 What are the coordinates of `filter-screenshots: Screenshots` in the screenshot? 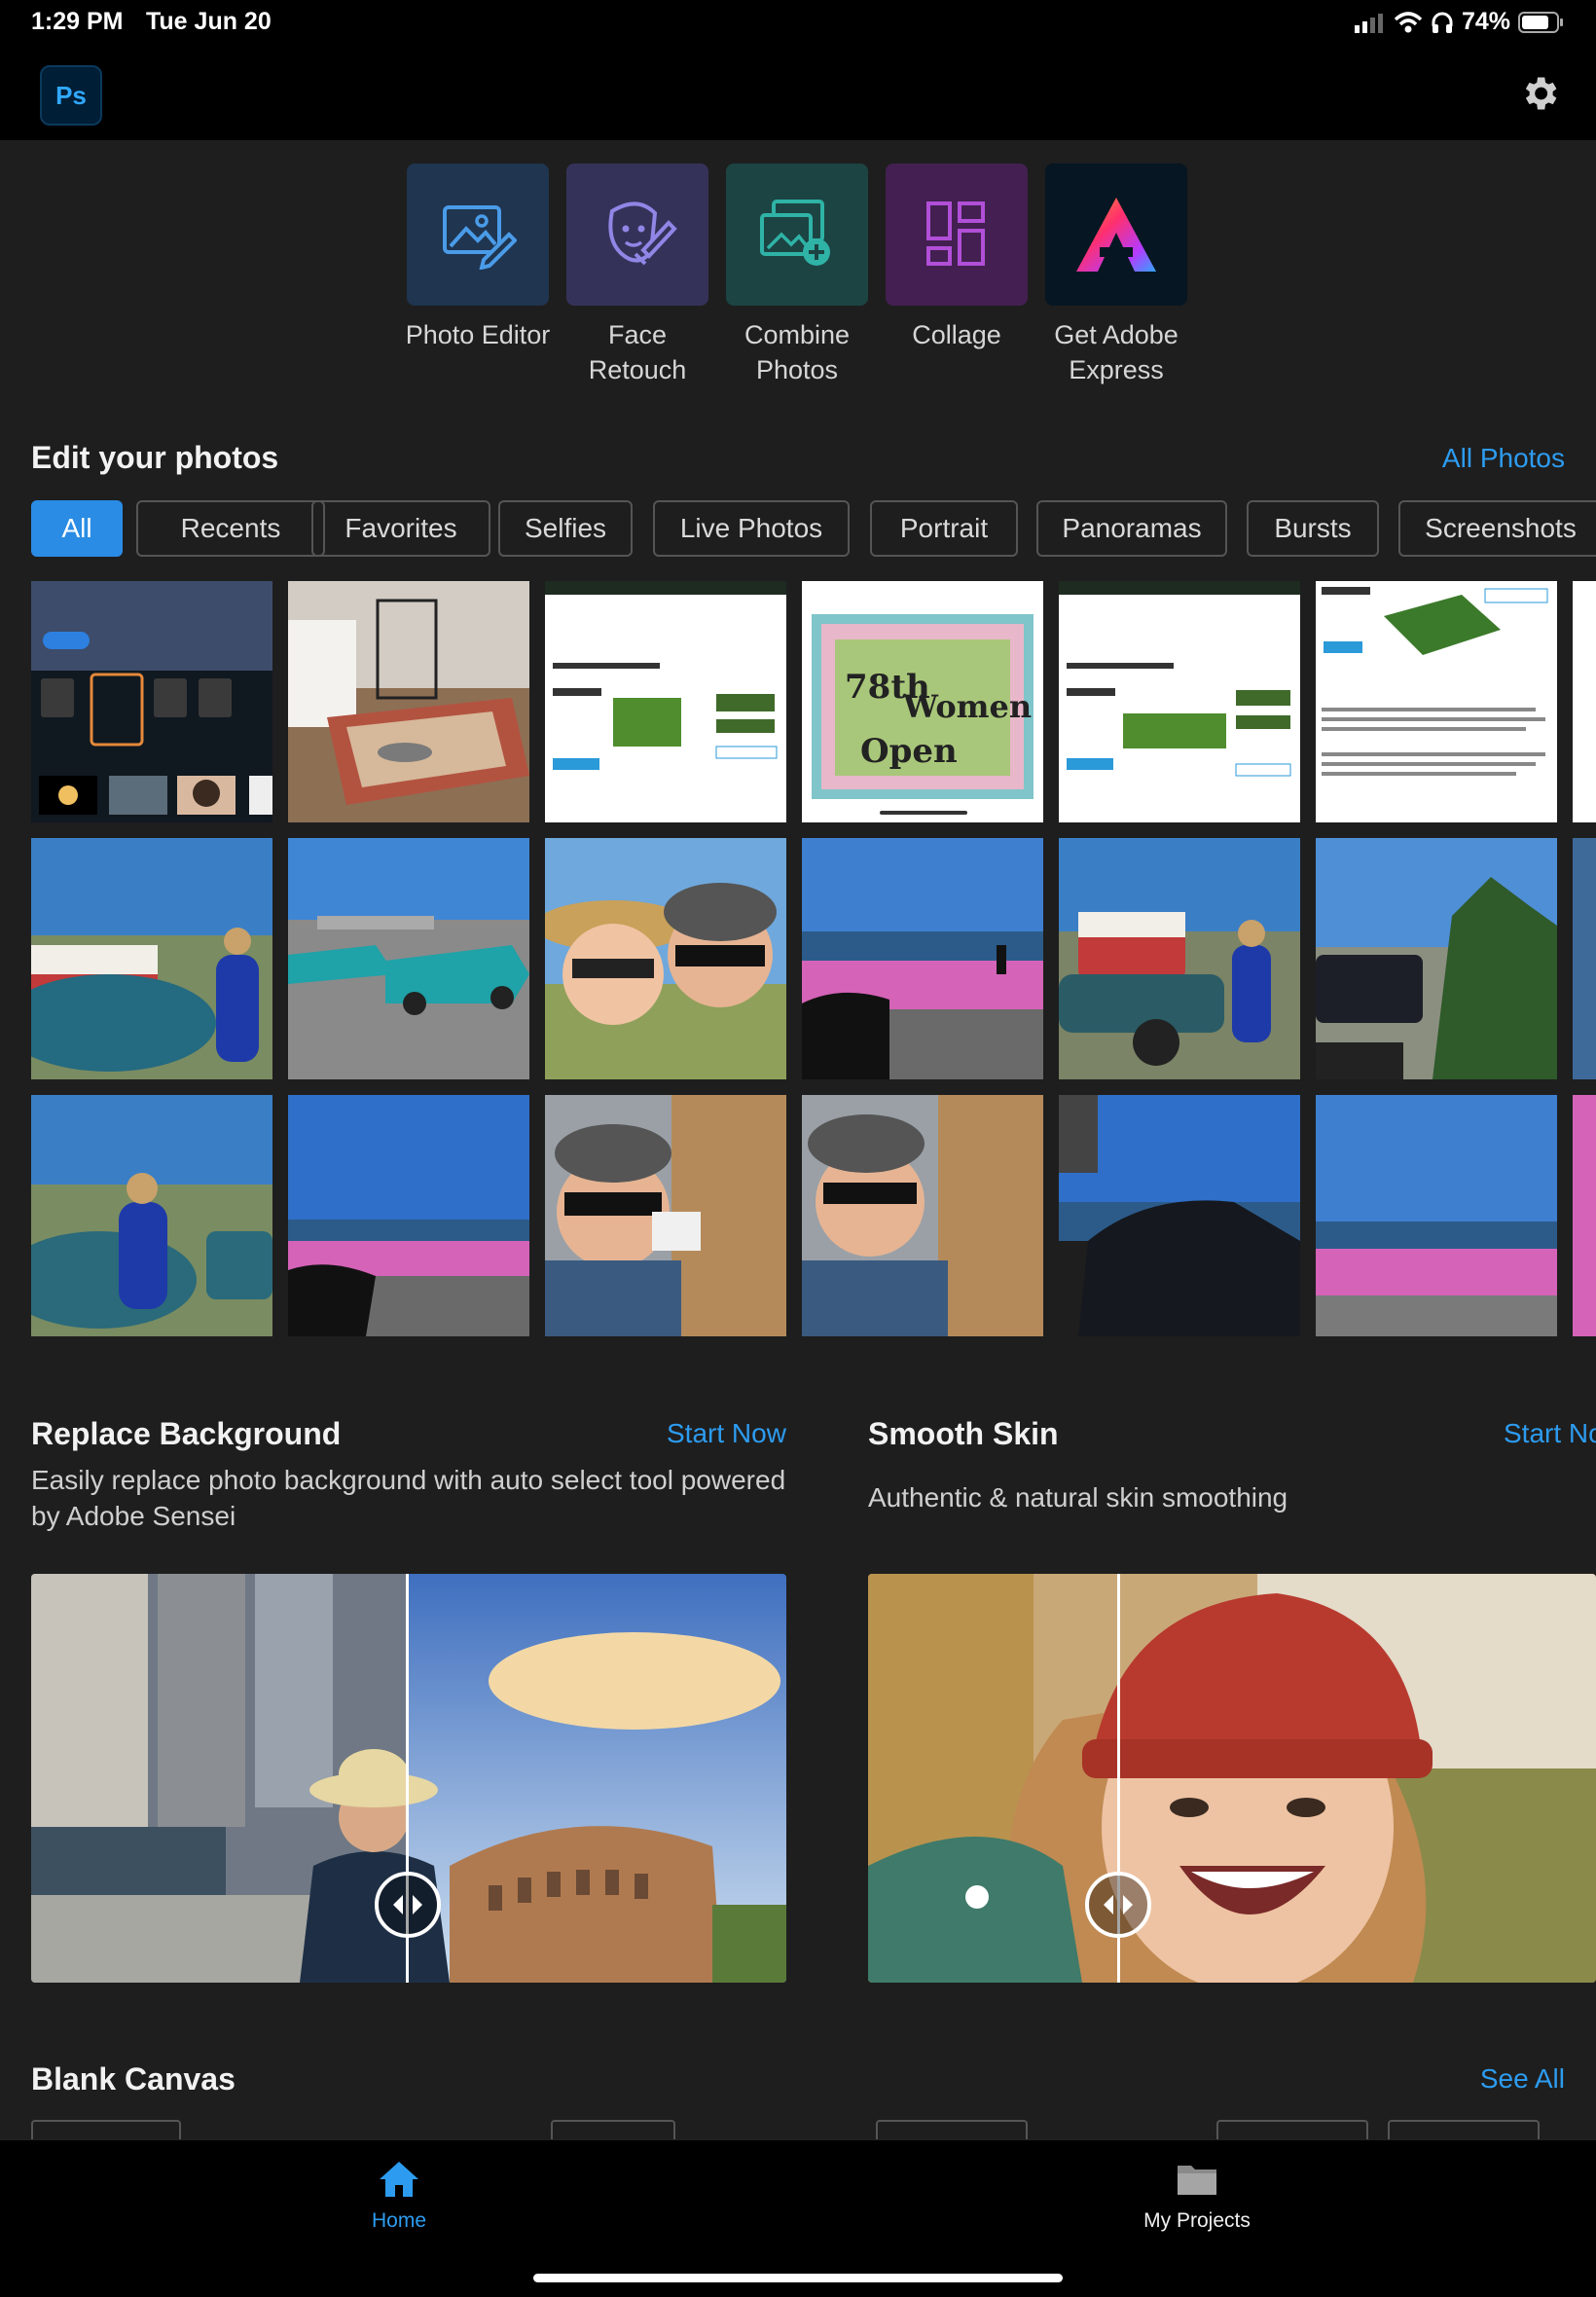 It's located at (1497, 528).